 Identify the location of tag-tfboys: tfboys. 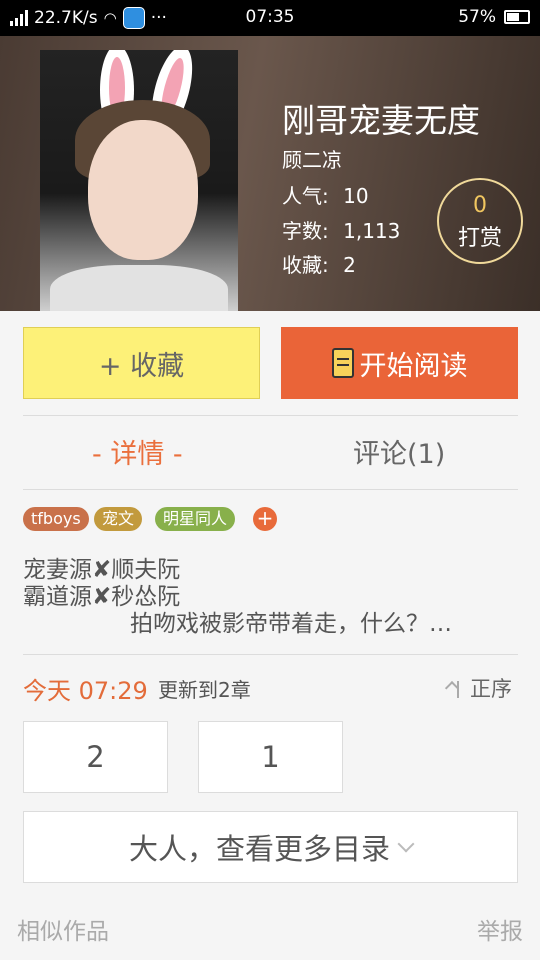
(56, 519).